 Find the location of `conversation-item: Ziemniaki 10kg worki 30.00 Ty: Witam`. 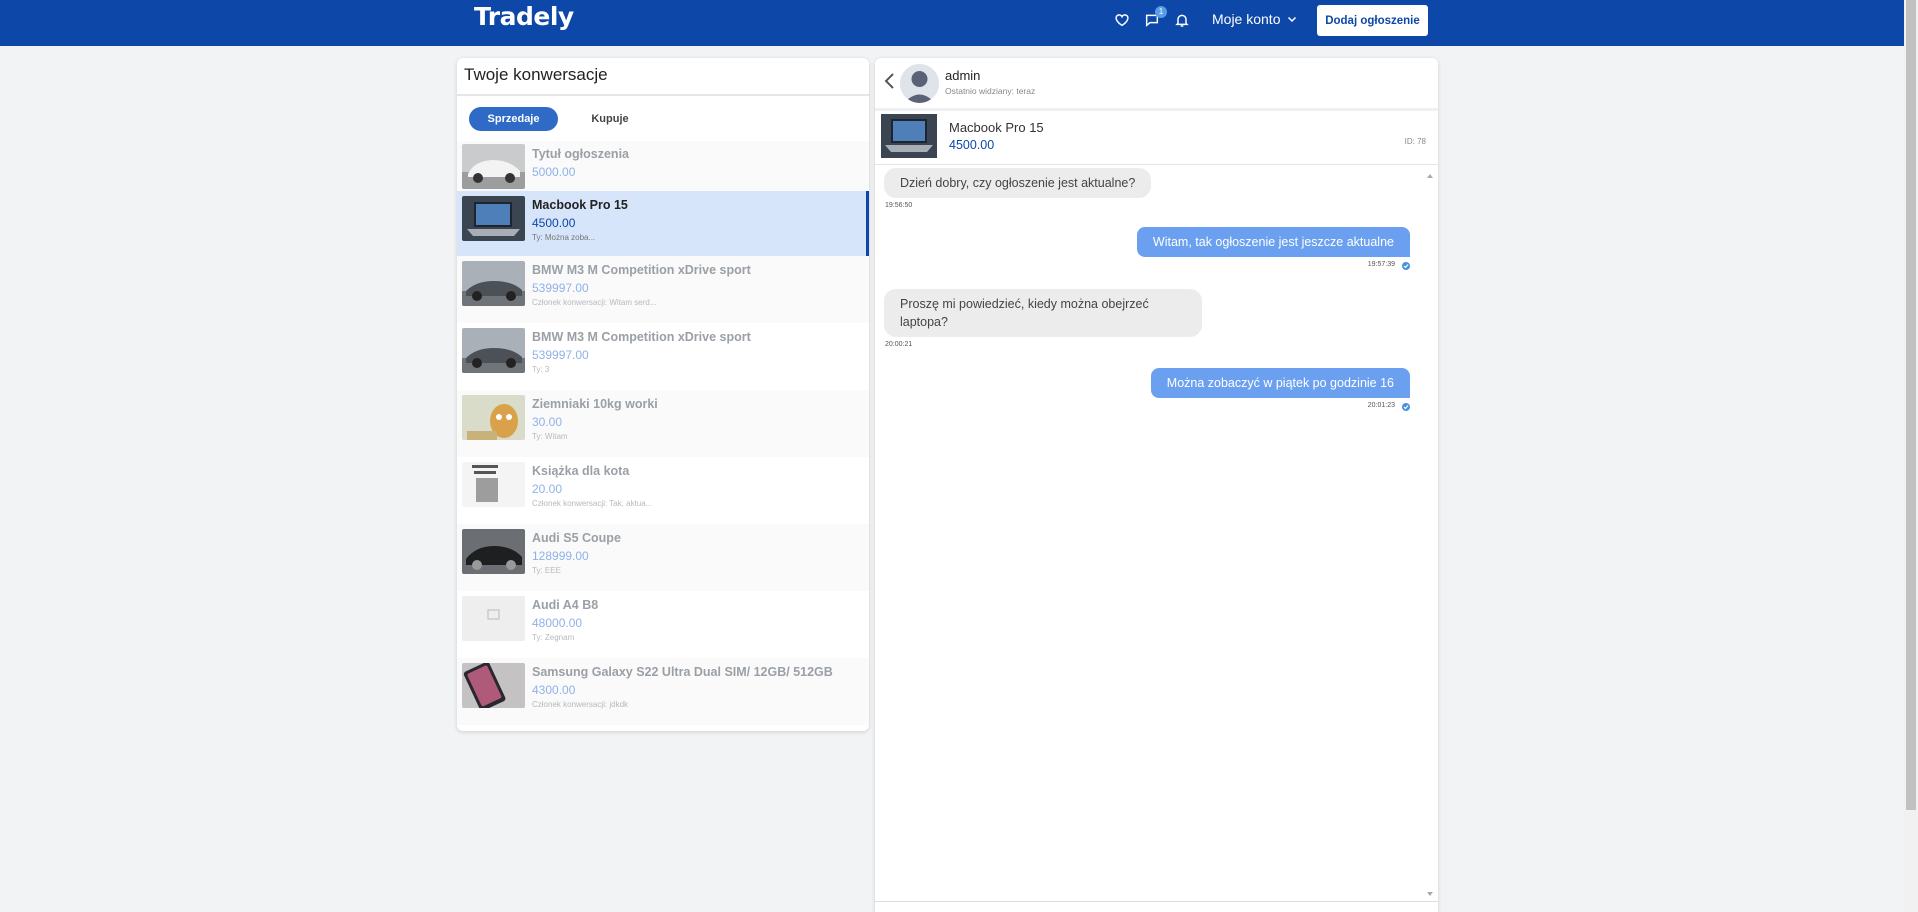

conversation-item: Ziemniaki 10kg worki 30.00 Ty: Witam is located at coordinates (663, 423).